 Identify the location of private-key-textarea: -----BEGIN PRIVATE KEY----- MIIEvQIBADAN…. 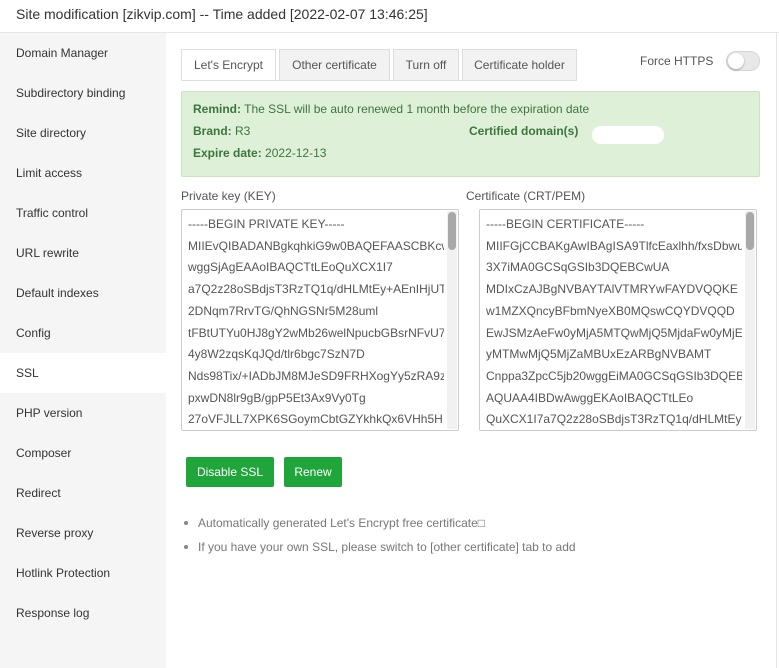
(320, 320).